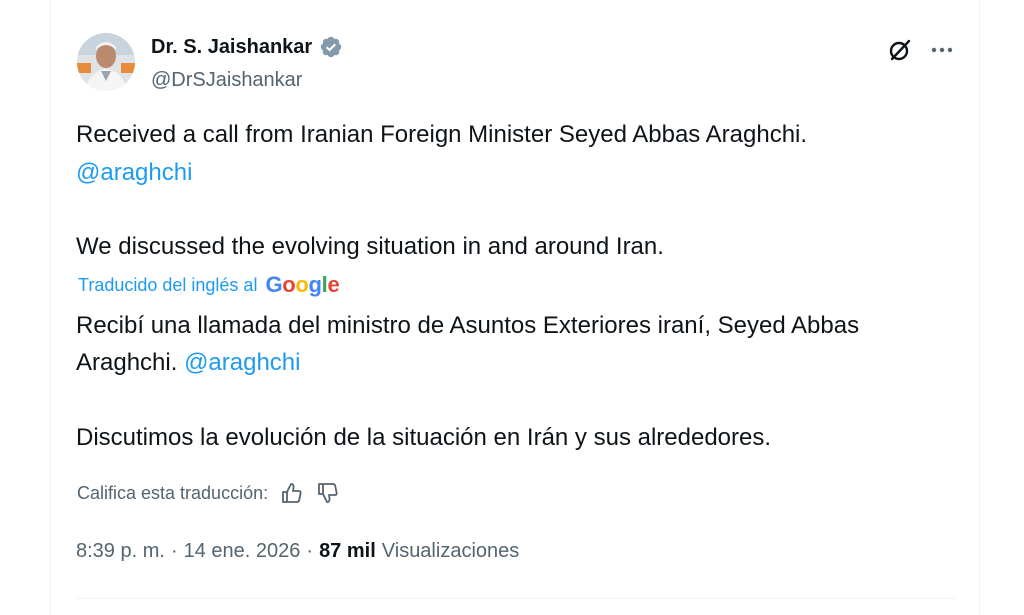  I want to click on translated-by-label: Traducido del inglés al Google, so click(209, 285).